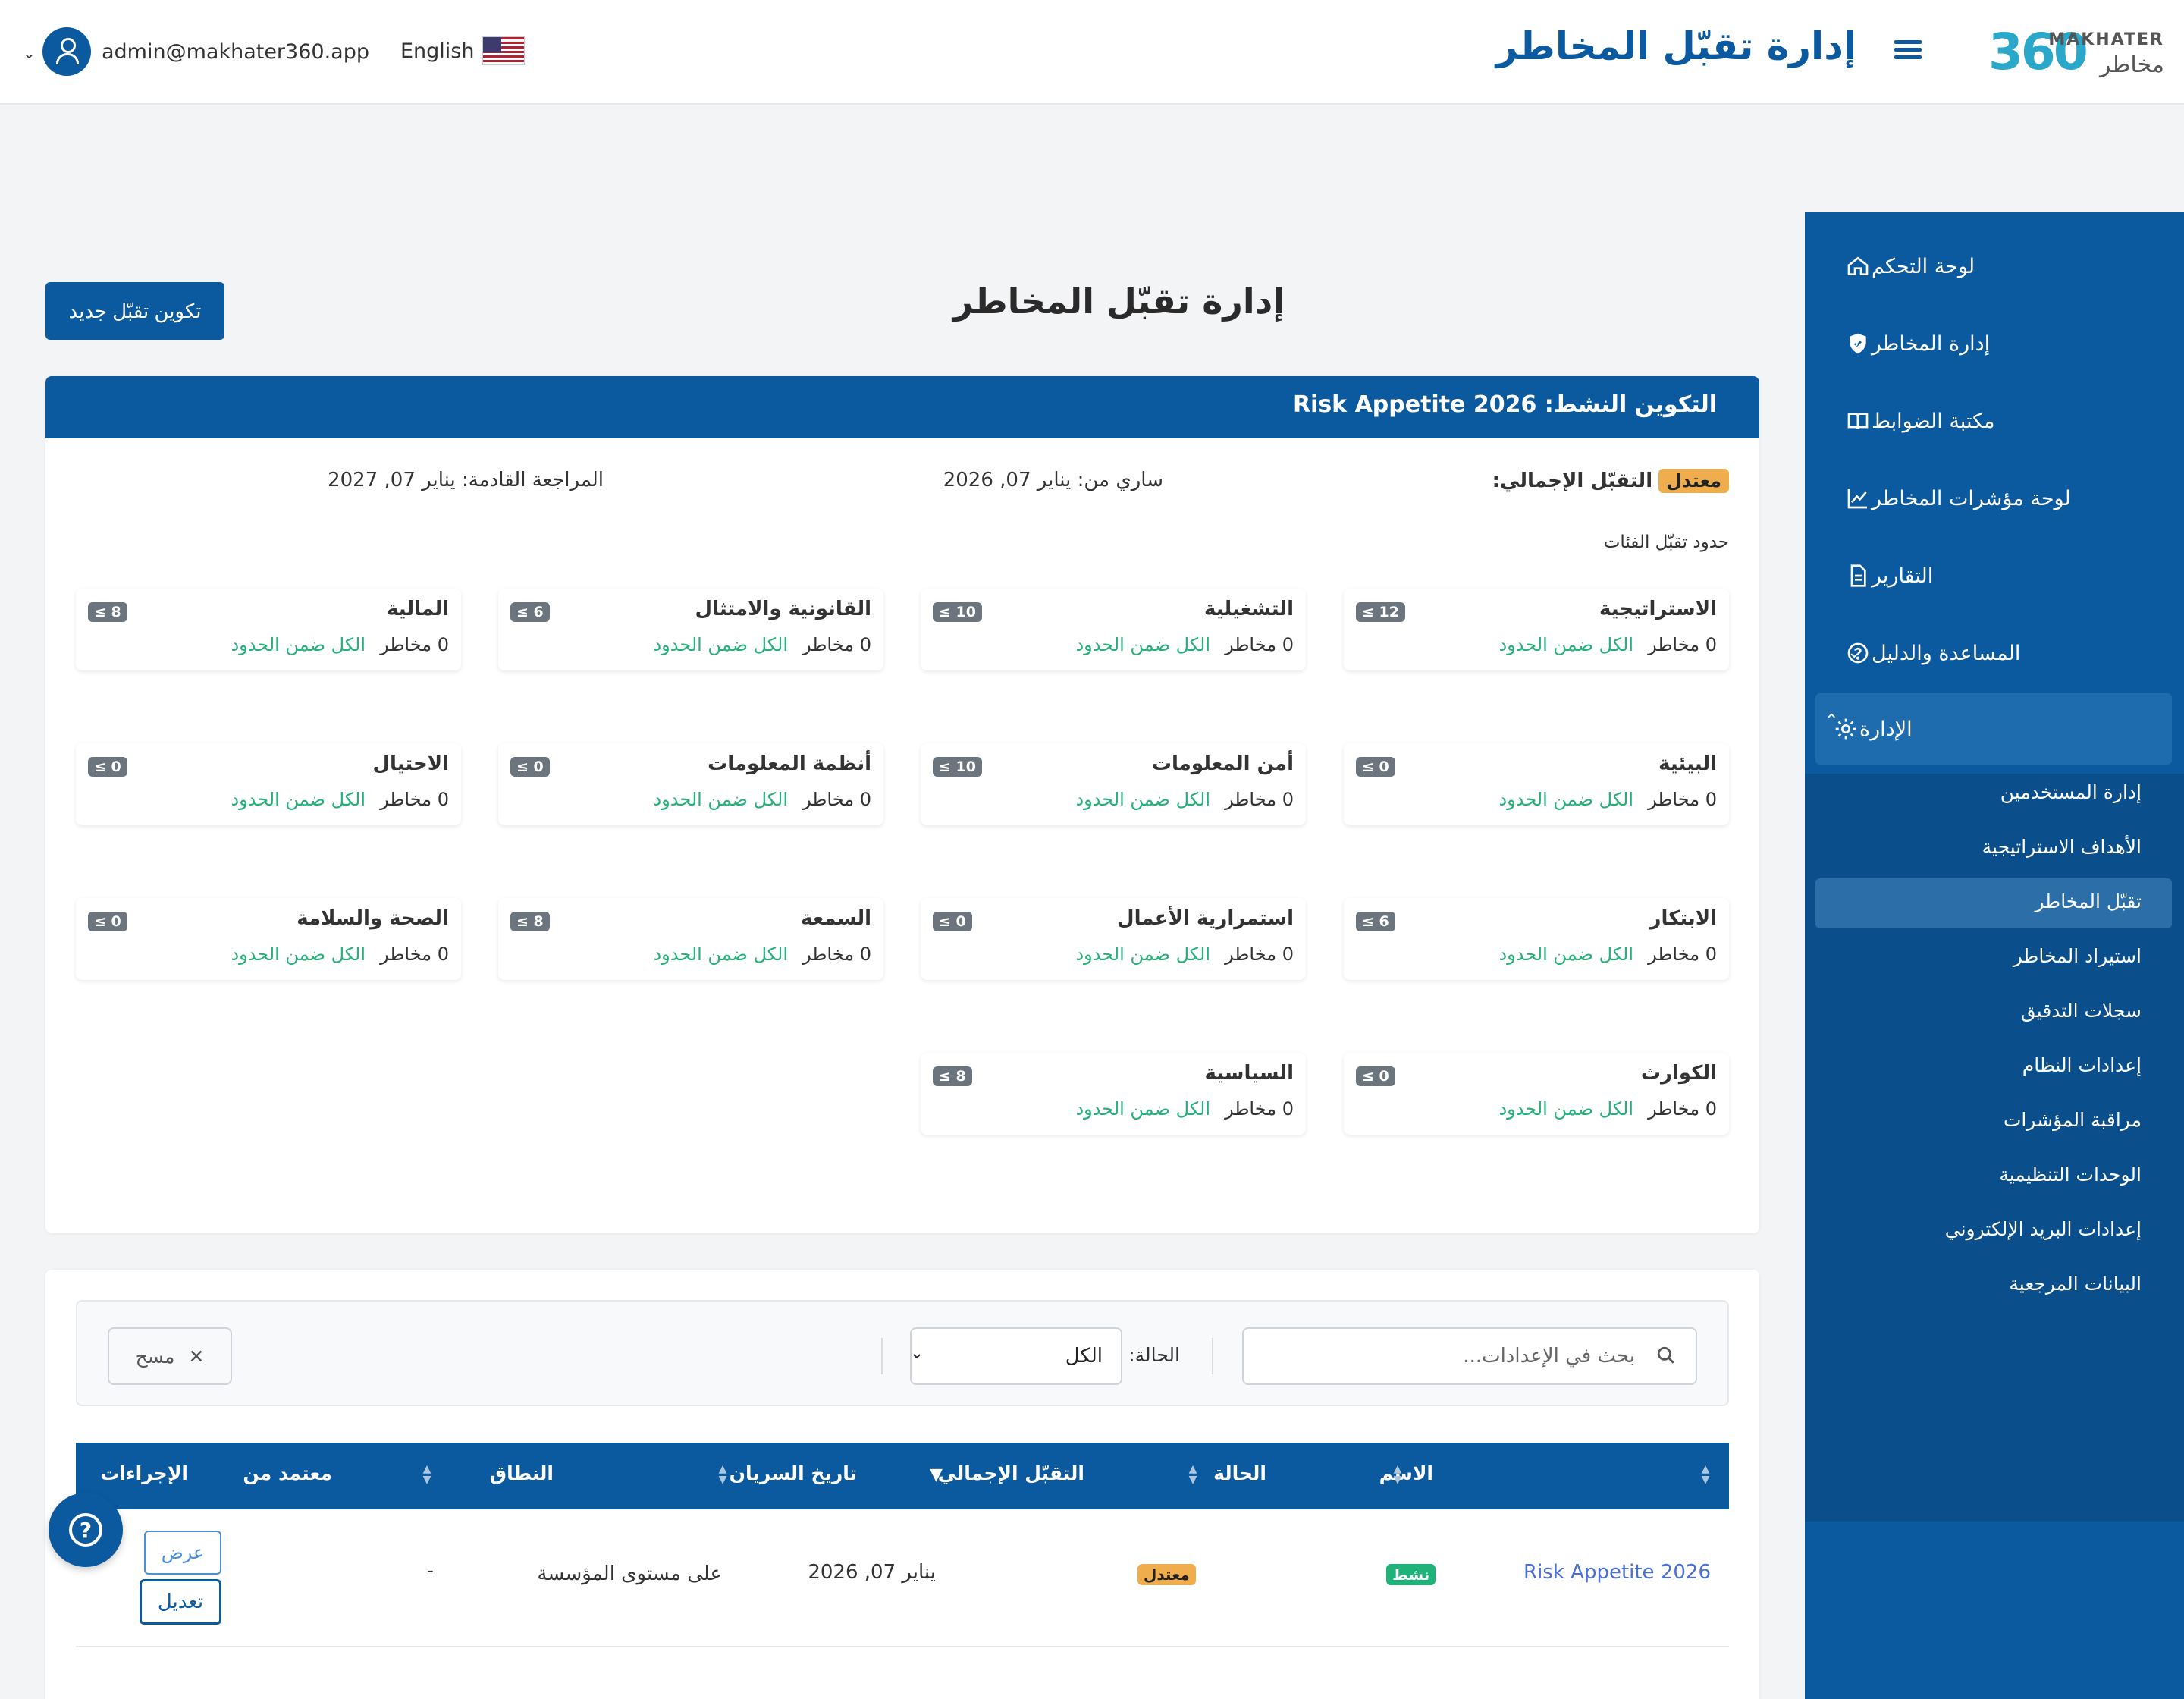 The image size is (2184, 1699). Describe the element at coordinates (1572, 481) in the screenshot. I see `overall-label: التقبّل الإجمالي:` at that location.